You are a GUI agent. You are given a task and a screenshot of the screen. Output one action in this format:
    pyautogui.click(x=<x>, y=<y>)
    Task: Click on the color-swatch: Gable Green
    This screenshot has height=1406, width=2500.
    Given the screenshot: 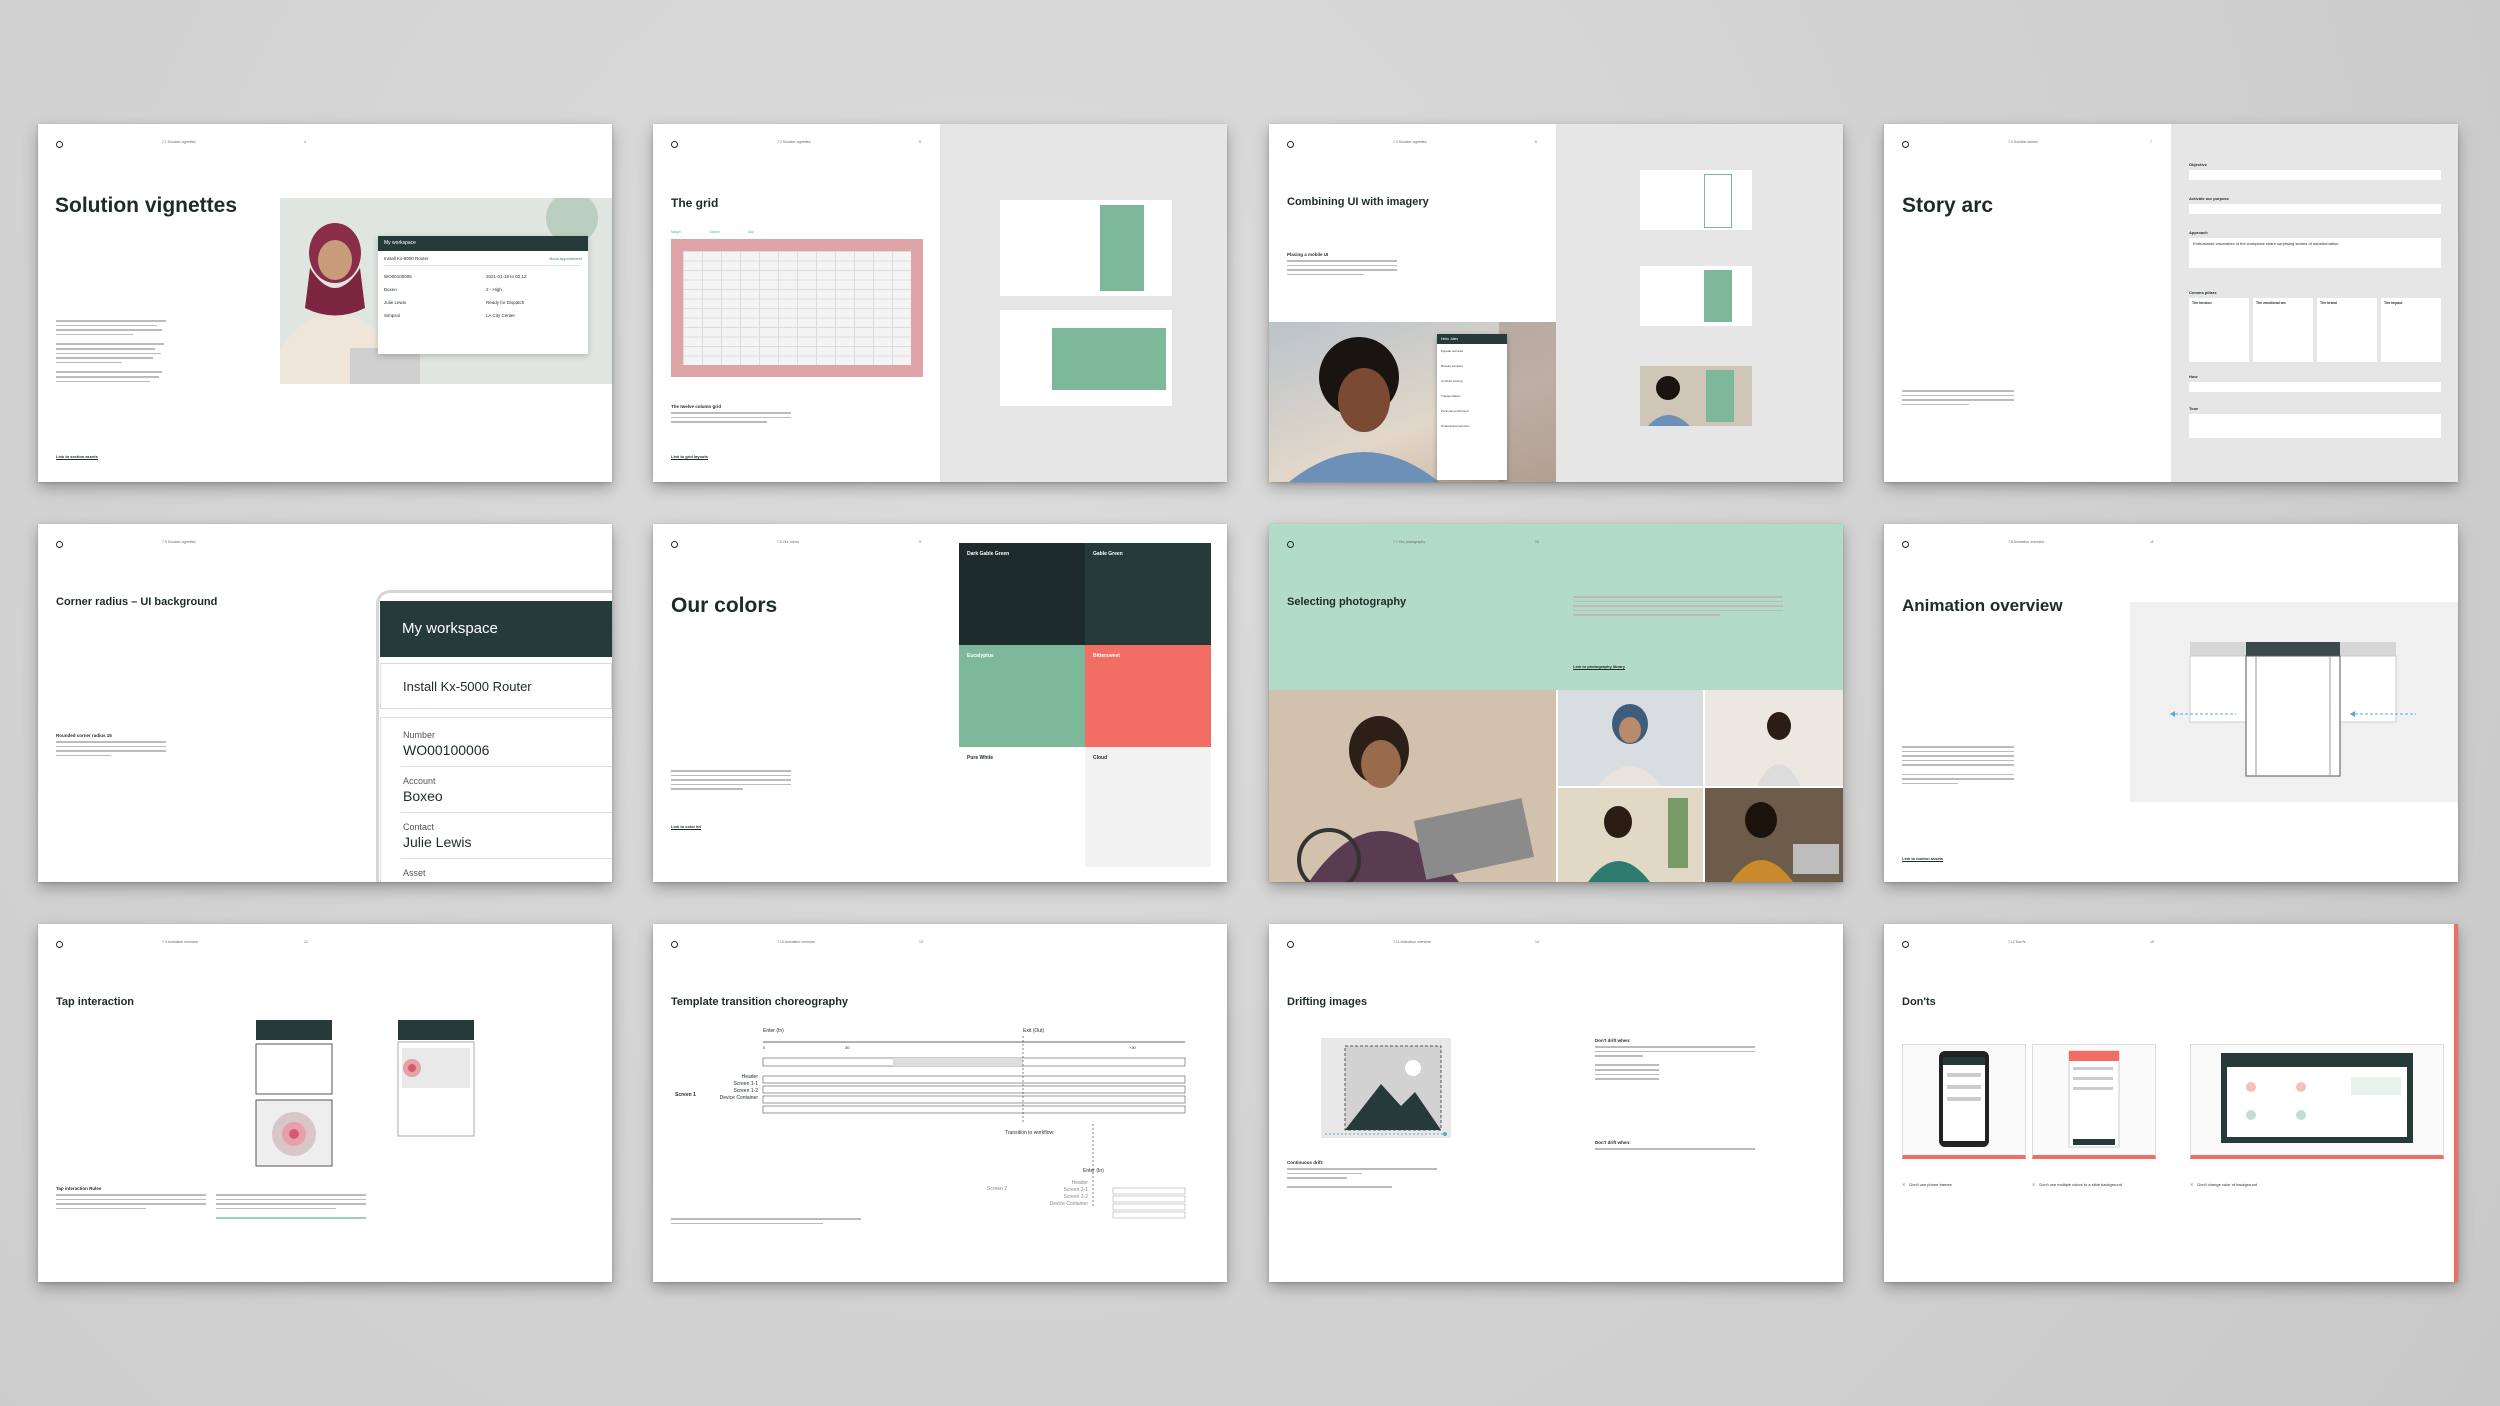 What is the action you would take?
    pyautogui.click(x=1148, y=594)
    